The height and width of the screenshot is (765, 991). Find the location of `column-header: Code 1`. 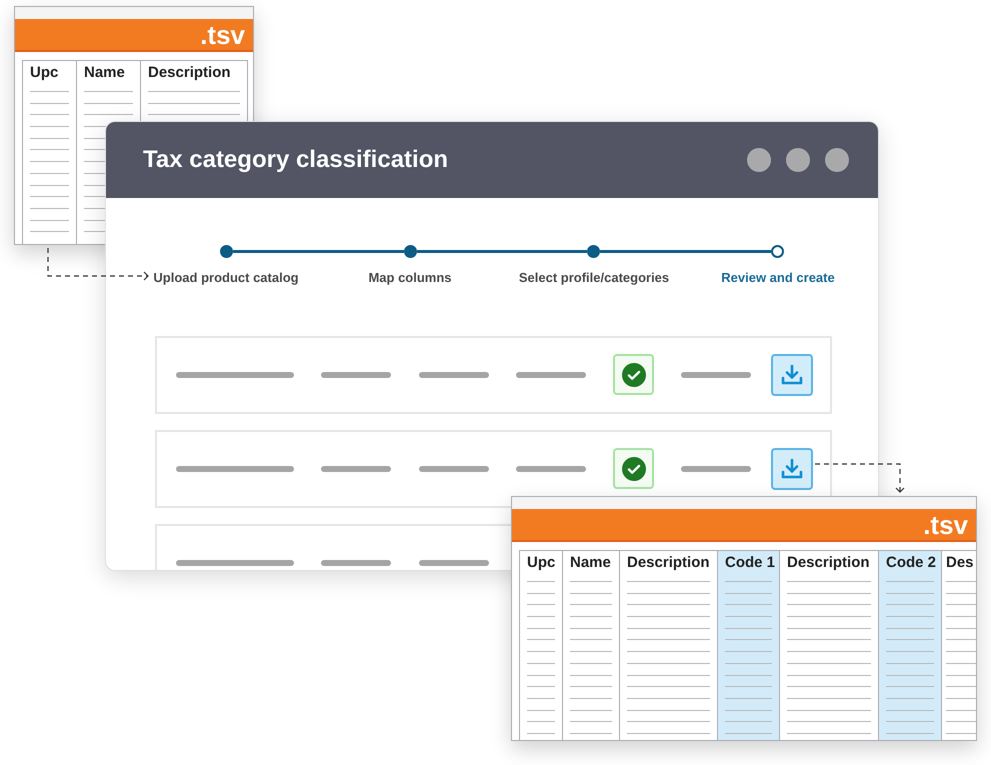

column-header: Code 1 is located at coordinates (748, 563).